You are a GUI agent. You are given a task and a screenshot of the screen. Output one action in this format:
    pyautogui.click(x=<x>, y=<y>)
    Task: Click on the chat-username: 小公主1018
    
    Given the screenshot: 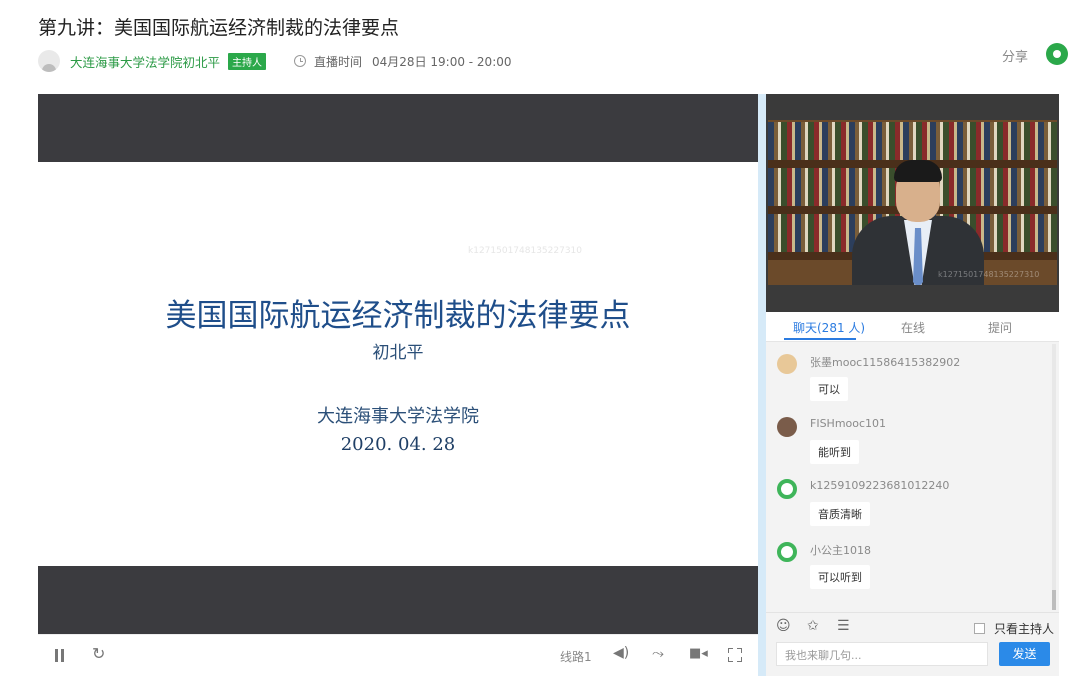 What is the action you would take?
    pyautogui.click(x=840, y=550)
    